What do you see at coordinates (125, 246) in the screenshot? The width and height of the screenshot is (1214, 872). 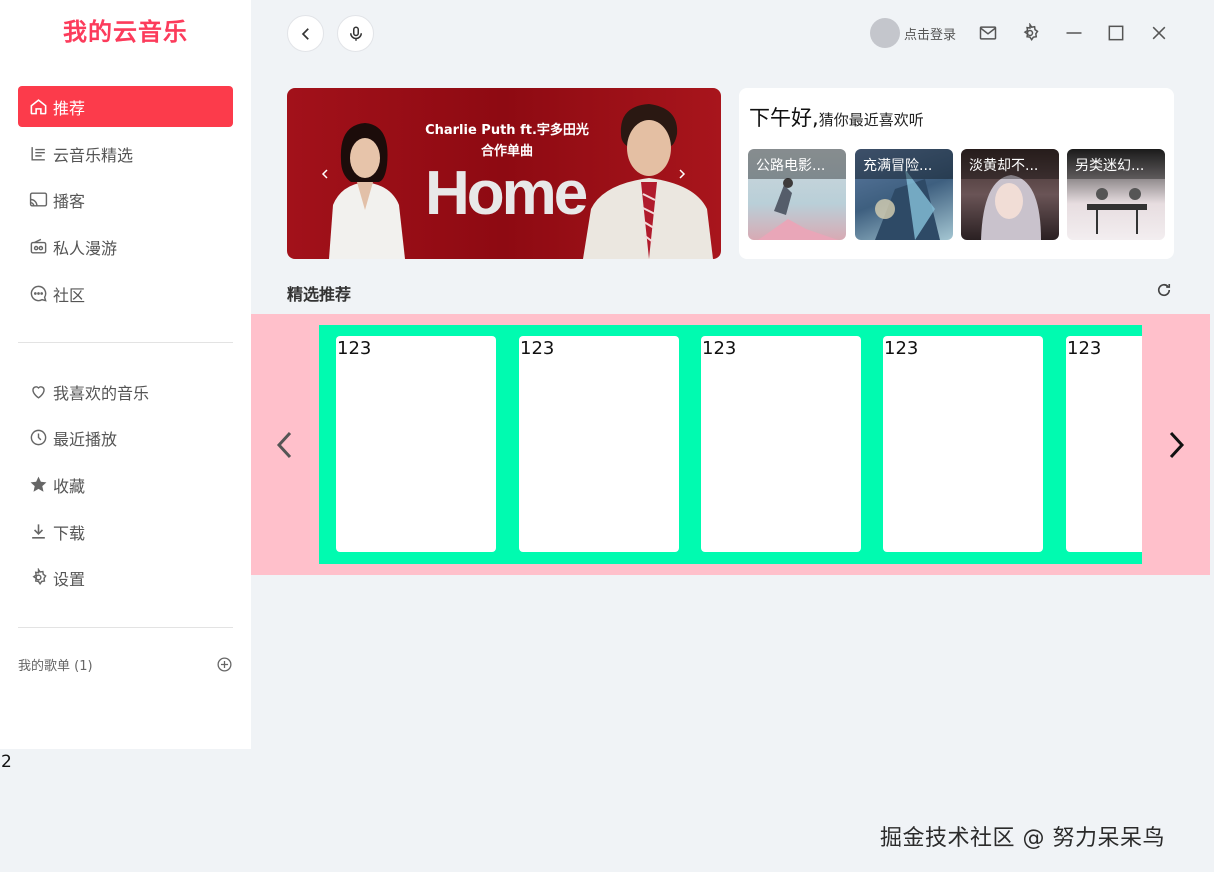 I see `sidebar-item-roaming: 私人漫游` at bounding box center [125, 246].